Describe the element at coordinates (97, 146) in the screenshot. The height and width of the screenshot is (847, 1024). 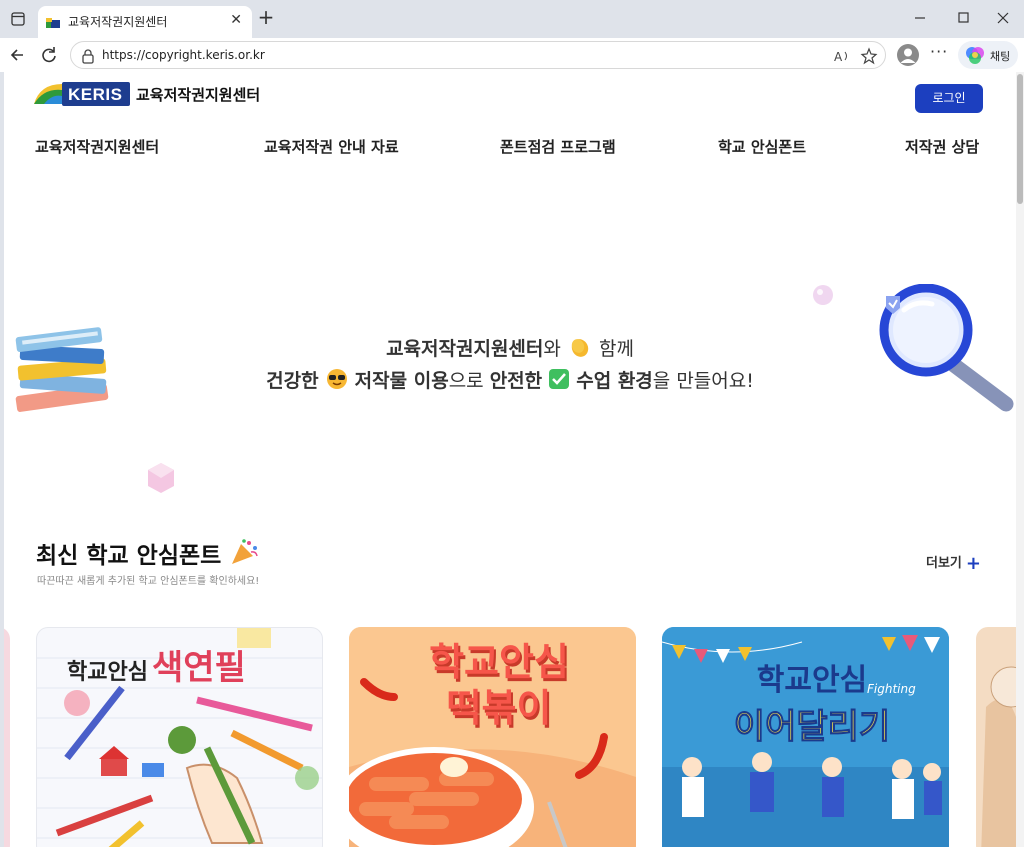
I see `nav-item-center: 교육저작권지원센터` at that location.